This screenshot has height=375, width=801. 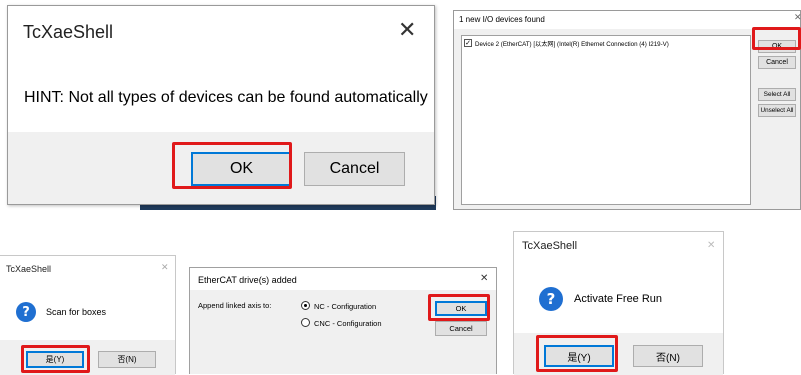 I want to click on append-label: Append linked axis to:, so click(x=235, y=305).